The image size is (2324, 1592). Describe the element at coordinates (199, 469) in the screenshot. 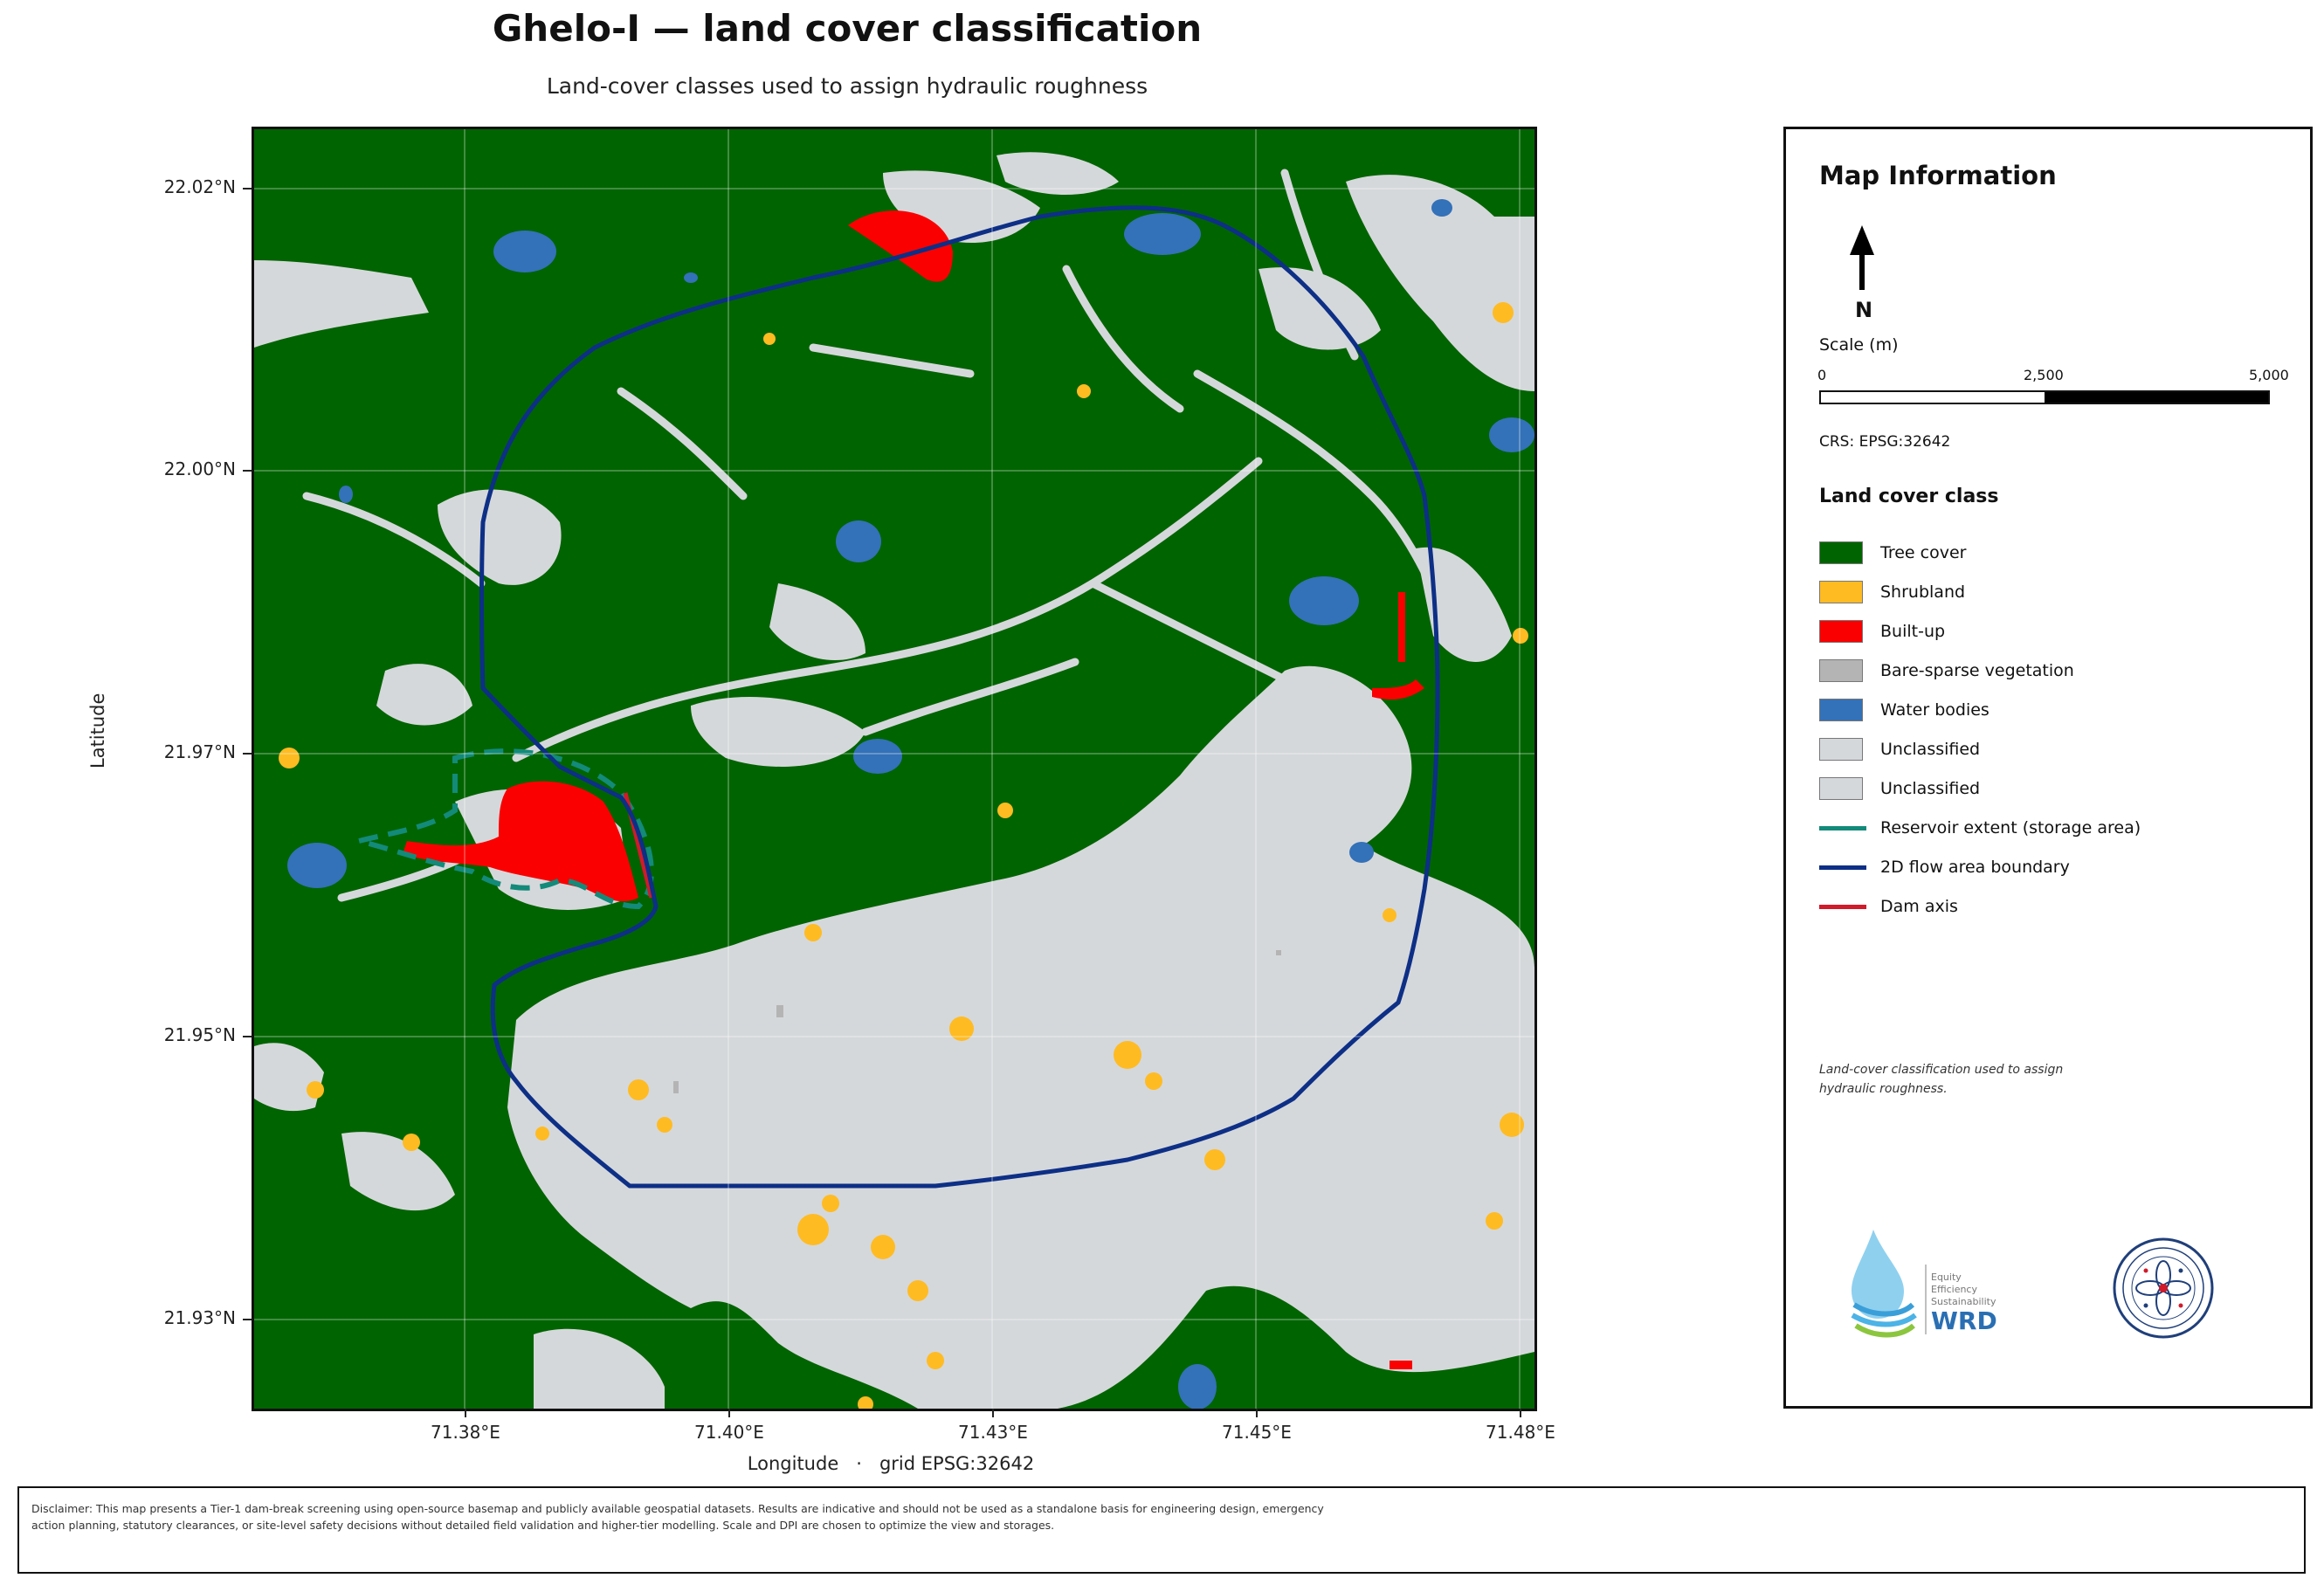

I see `y-tick-label: 22.00°N` at that location.